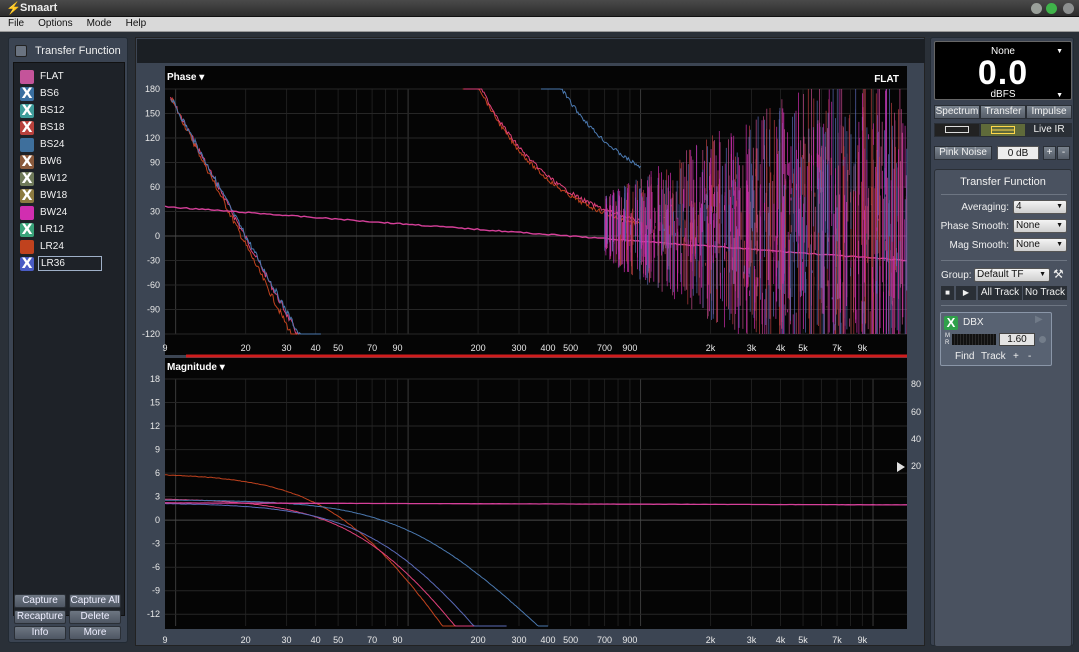  I want to click on meter-unit: dBFS, so click(1003, 94).